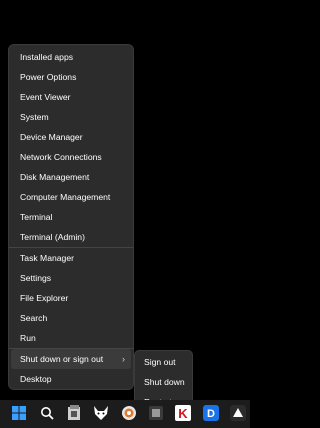  What do you see at coordinates (71, 258) in the screenshot?
I see `menu-item-task-manager: Task Manager` at bounding box center [71, 258].